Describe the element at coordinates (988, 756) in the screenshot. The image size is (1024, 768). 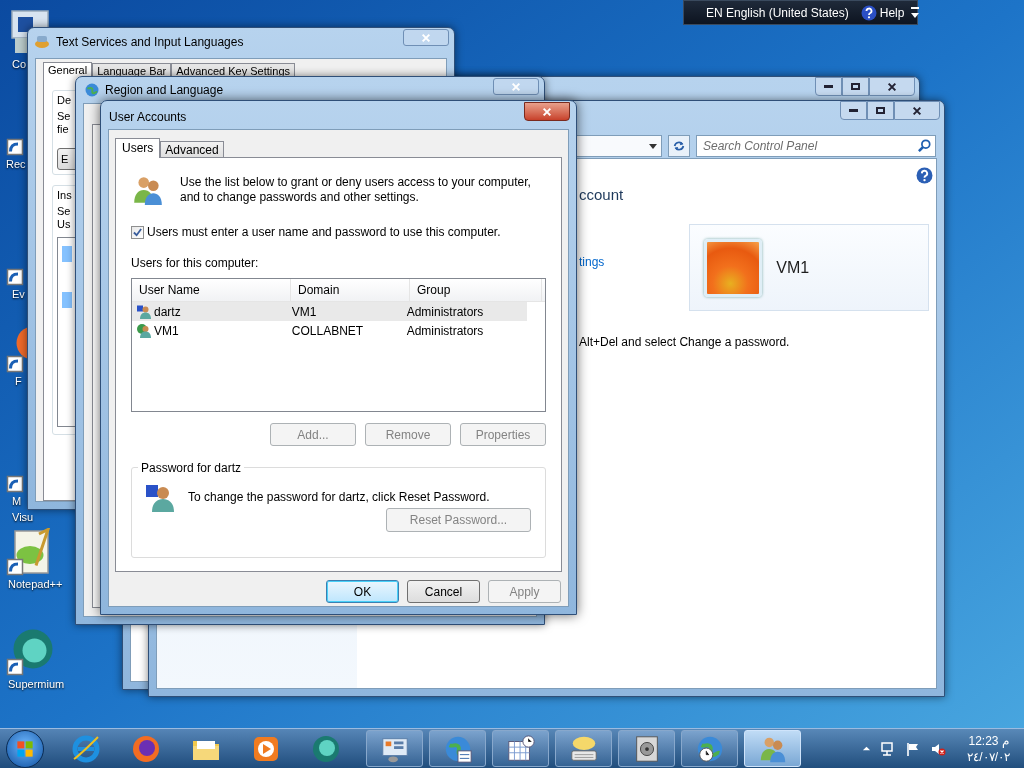
I see `clock-date: ٢٤/٠٧/٠٢` at that location.